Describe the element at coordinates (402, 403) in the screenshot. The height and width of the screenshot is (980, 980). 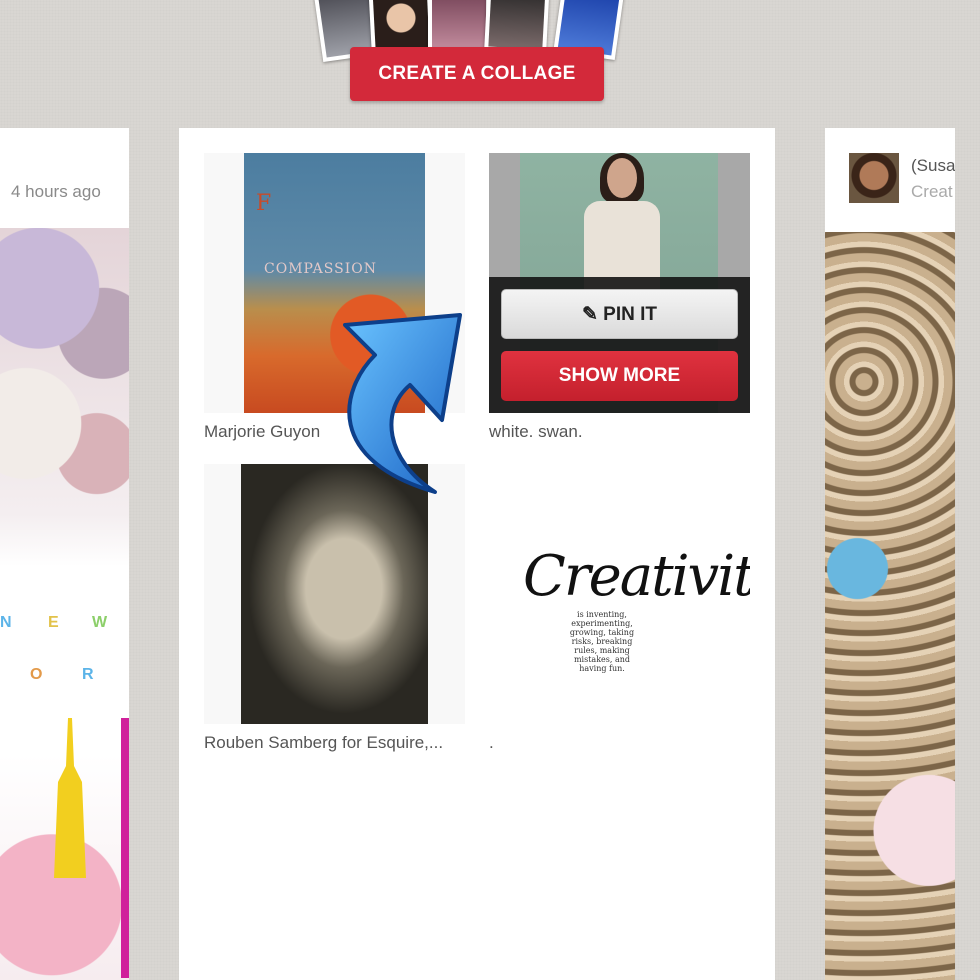
I see `curved-arrow-icon` at that location.